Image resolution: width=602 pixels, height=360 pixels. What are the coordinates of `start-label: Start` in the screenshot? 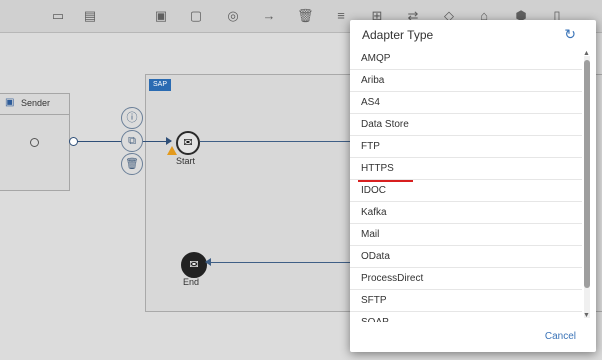 It's located at (186, 161).